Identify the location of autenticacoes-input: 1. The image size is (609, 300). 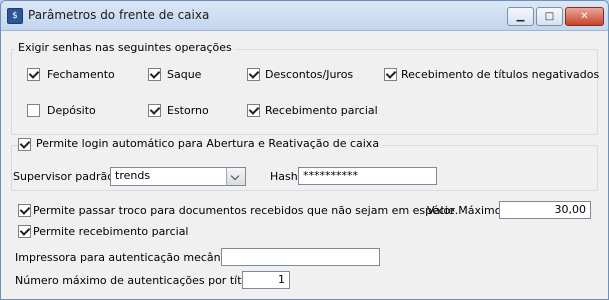
(266, 280).